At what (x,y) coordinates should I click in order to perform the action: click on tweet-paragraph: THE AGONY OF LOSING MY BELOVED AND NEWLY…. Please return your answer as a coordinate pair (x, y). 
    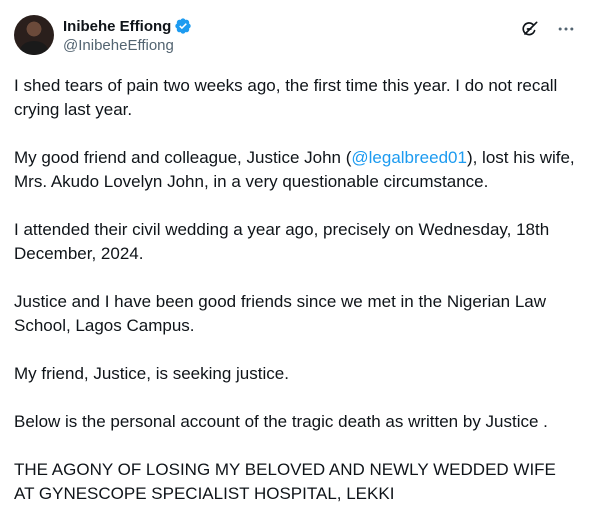
    Looking at the image, I should click on (285, 481).